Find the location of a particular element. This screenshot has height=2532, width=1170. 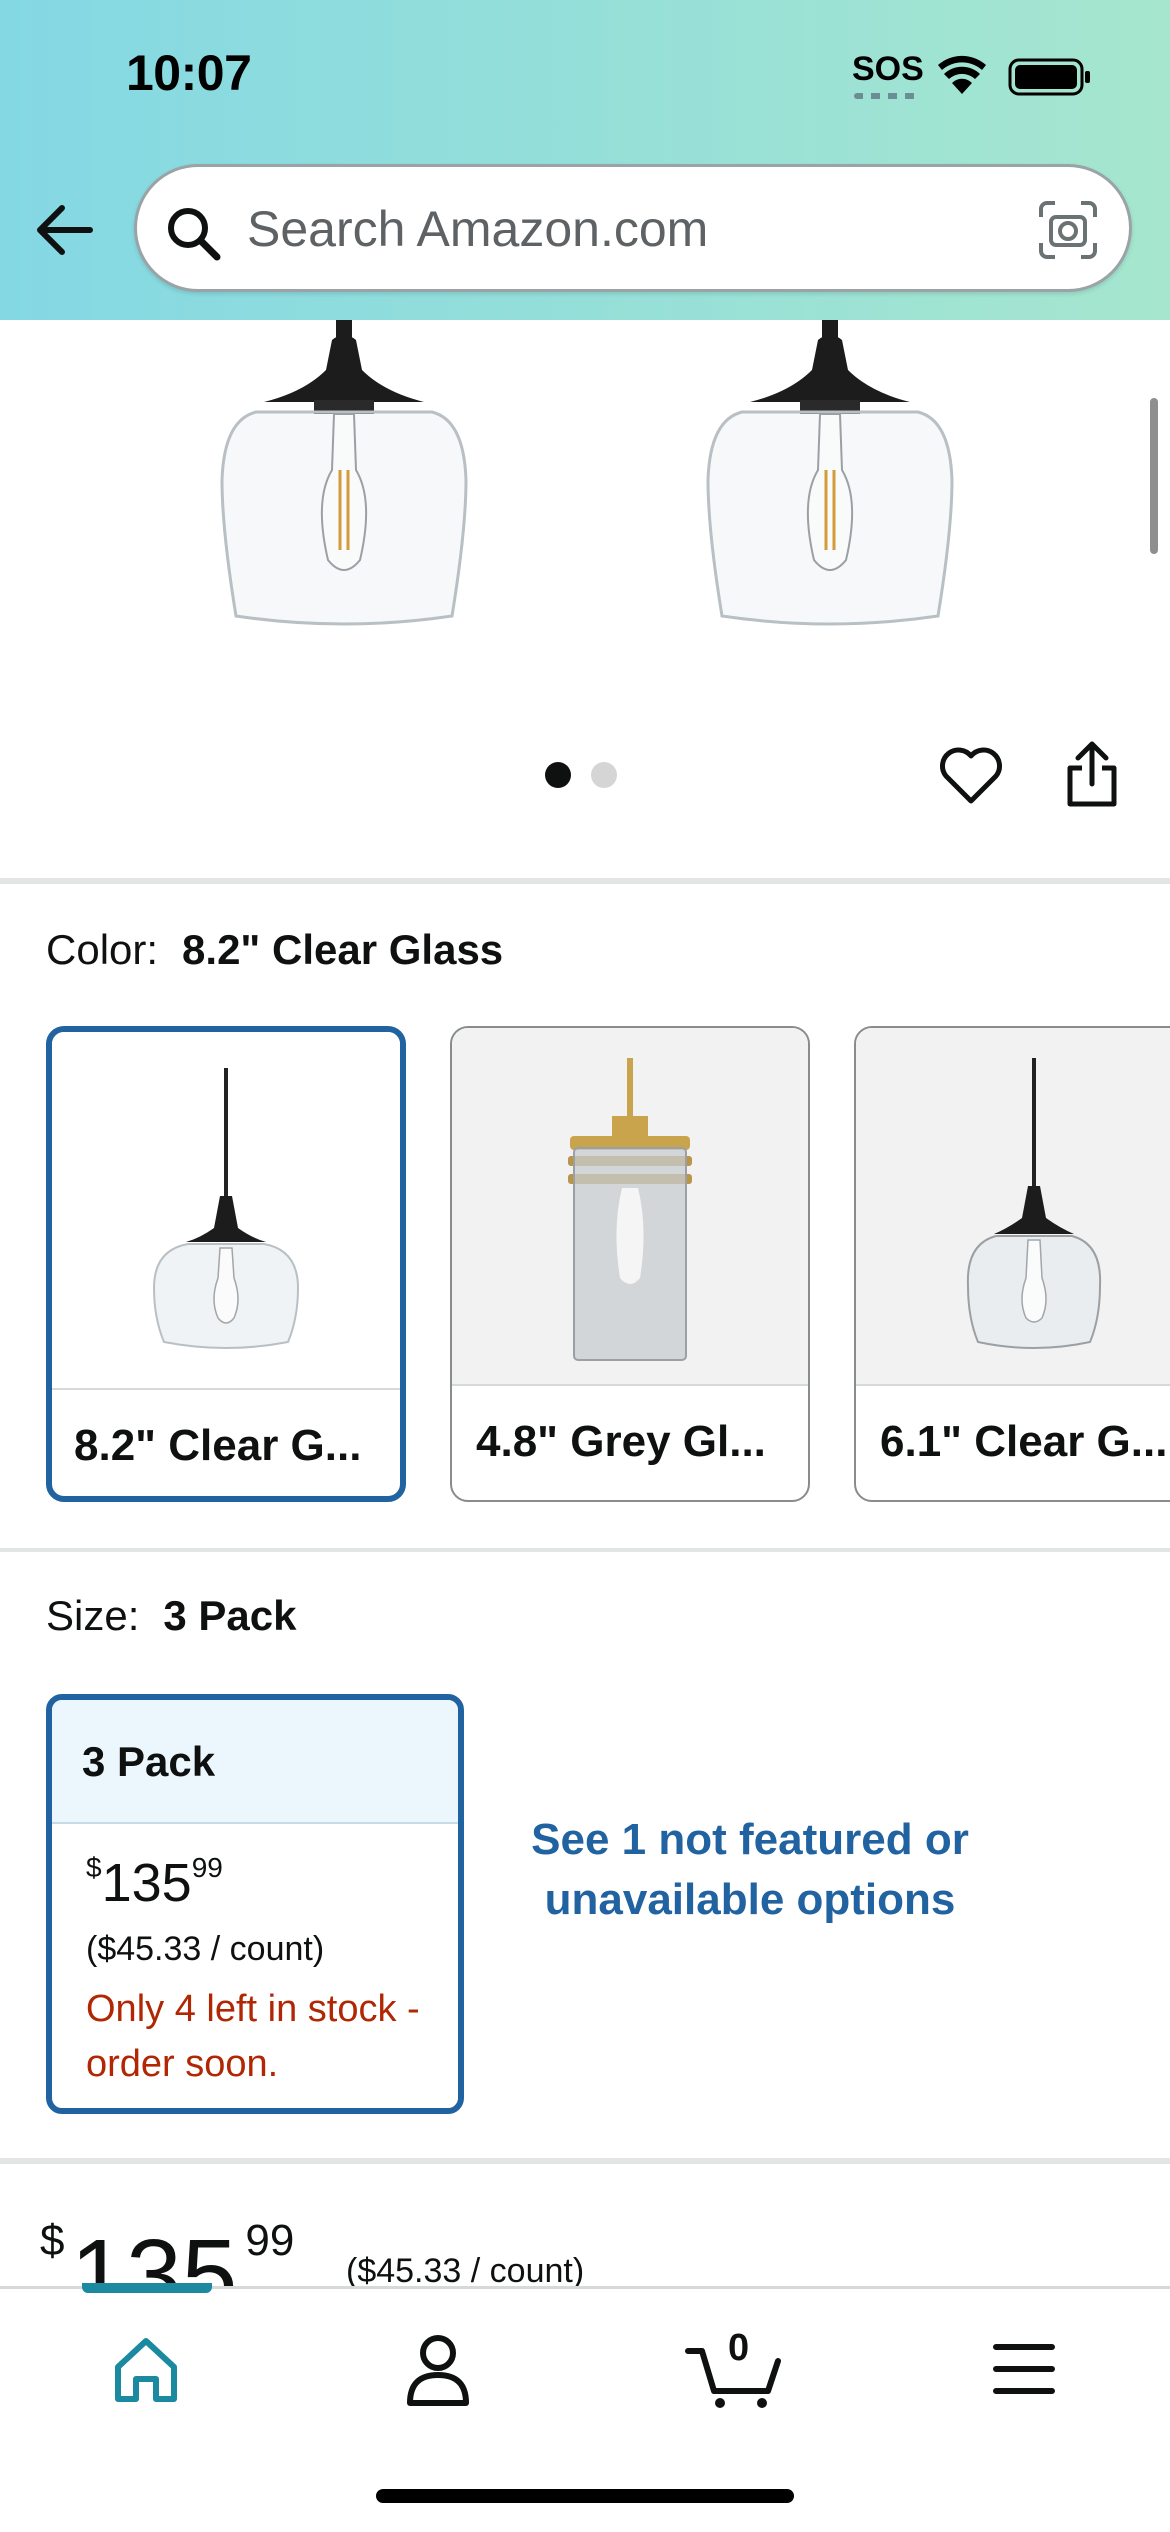

home-icon is located at coordinates (146, 2369).